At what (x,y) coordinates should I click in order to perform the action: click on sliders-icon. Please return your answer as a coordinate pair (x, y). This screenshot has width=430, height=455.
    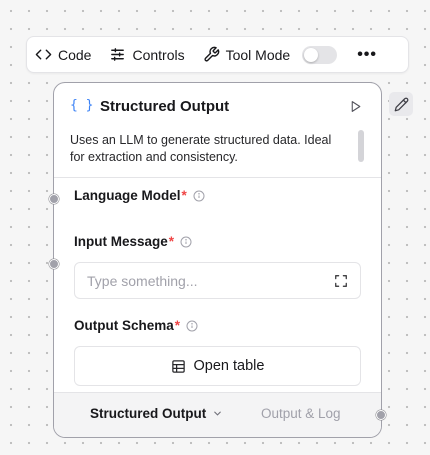
    Looking at the image, I should click on (118, 54).